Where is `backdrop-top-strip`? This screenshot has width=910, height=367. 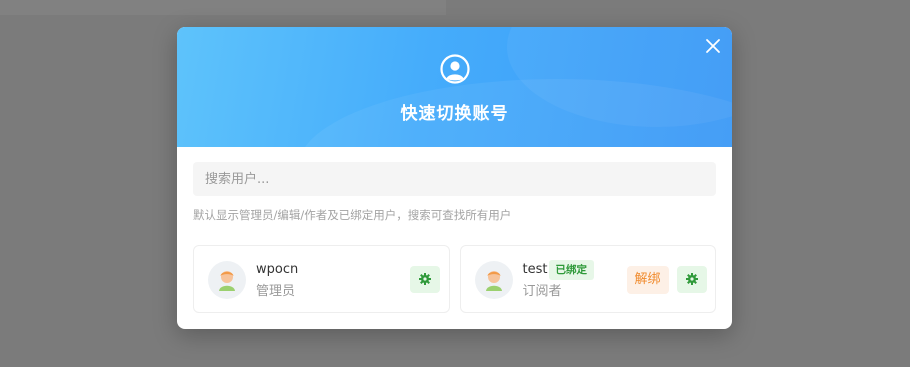 backdrop-top-strip is located at coordinates (223, 7).